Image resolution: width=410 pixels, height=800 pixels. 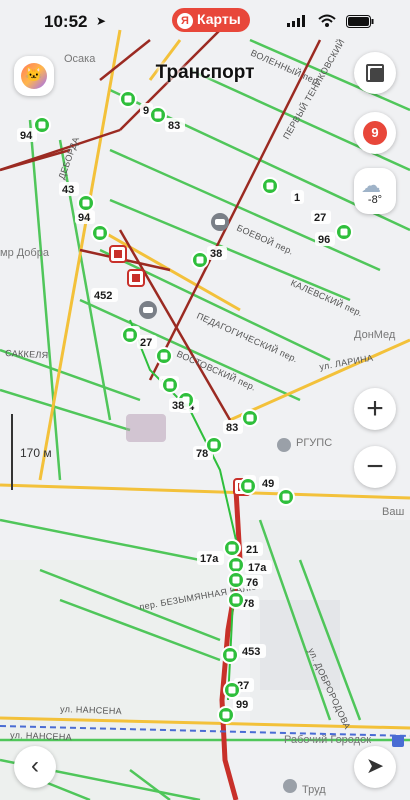 What do you see at coordinates (314, 443) in the screenshot?
I see `place-label: РГУПС` at bounding box center [314, 443].